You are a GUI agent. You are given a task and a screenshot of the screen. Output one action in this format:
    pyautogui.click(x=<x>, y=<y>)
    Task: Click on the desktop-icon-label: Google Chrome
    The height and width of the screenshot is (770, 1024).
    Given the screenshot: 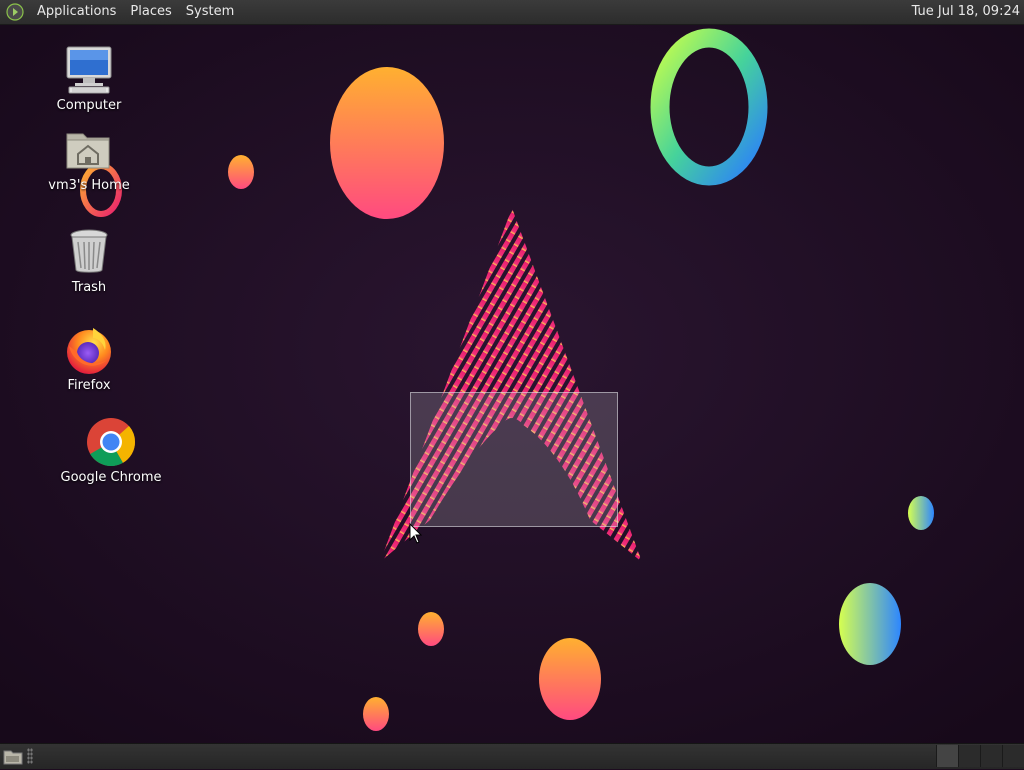 What is the action you would take?
    pyautogui.click(x=111, y=477)
    